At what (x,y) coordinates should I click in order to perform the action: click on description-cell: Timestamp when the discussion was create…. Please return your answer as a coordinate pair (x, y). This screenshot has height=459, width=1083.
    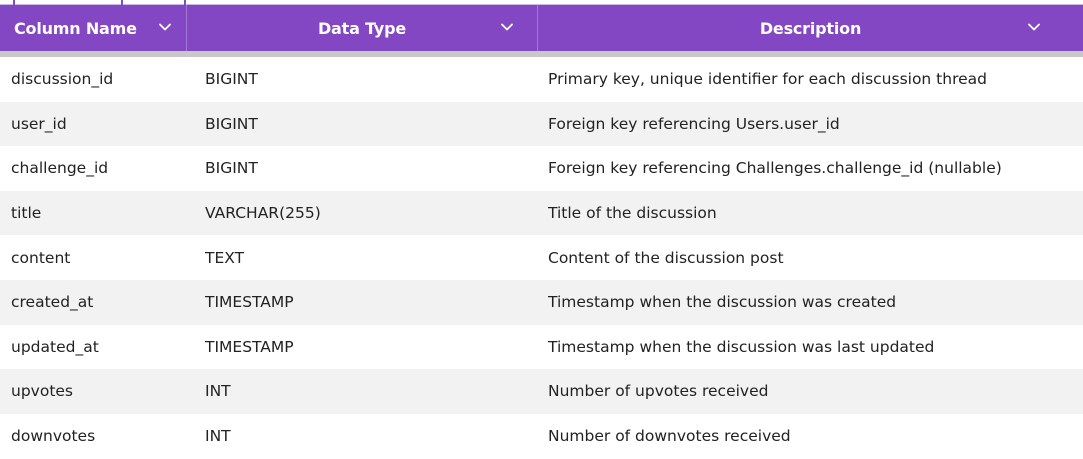
    Looking at the image, I should click on (722, 302).